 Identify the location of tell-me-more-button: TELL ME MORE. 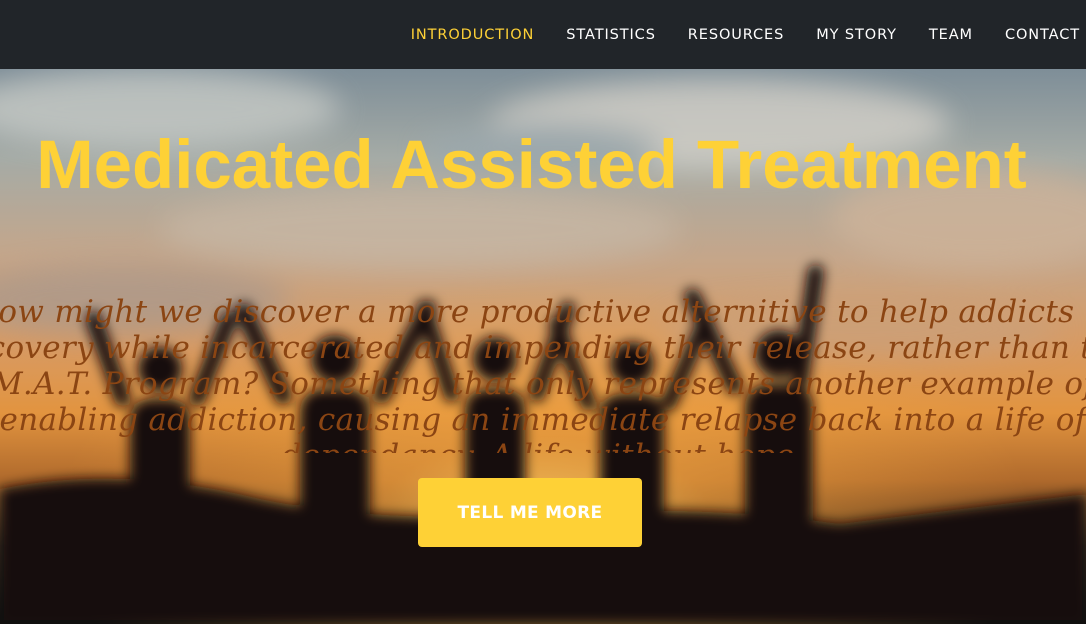
(530, 512).